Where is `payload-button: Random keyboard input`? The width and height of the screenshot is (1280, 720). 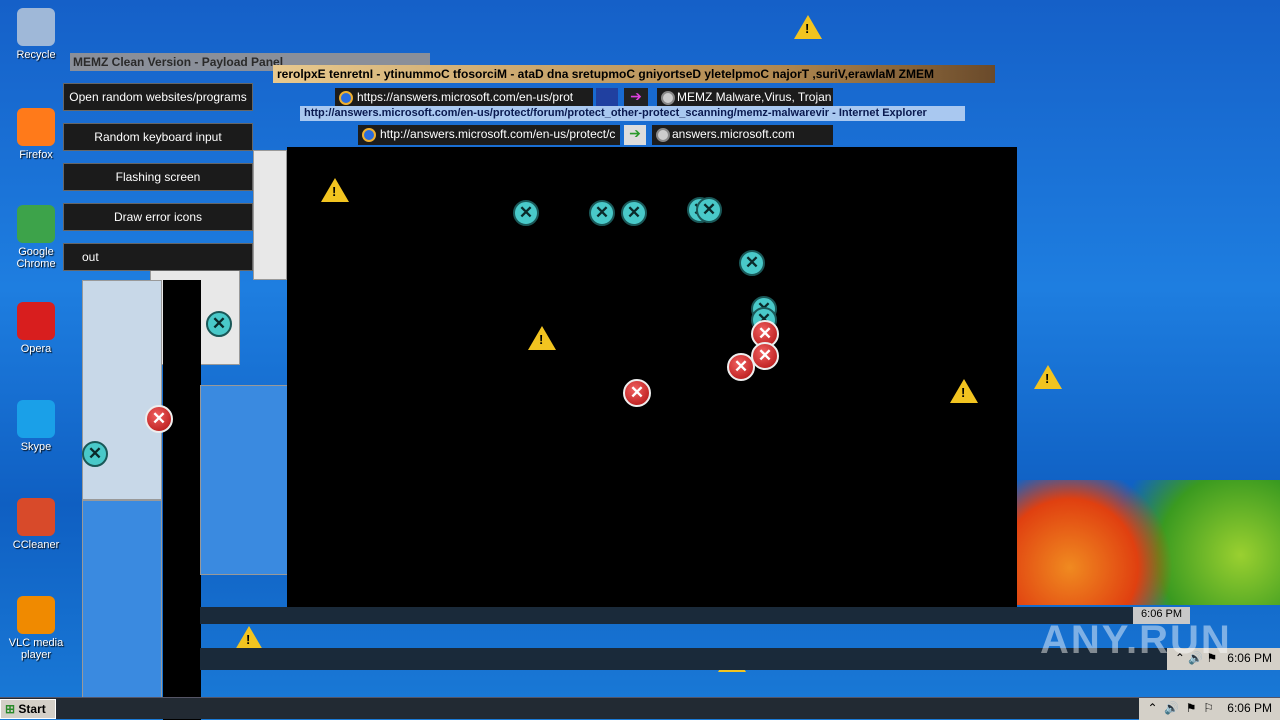 payload-button: Random keyboard input is located at coordinates (158, 137).